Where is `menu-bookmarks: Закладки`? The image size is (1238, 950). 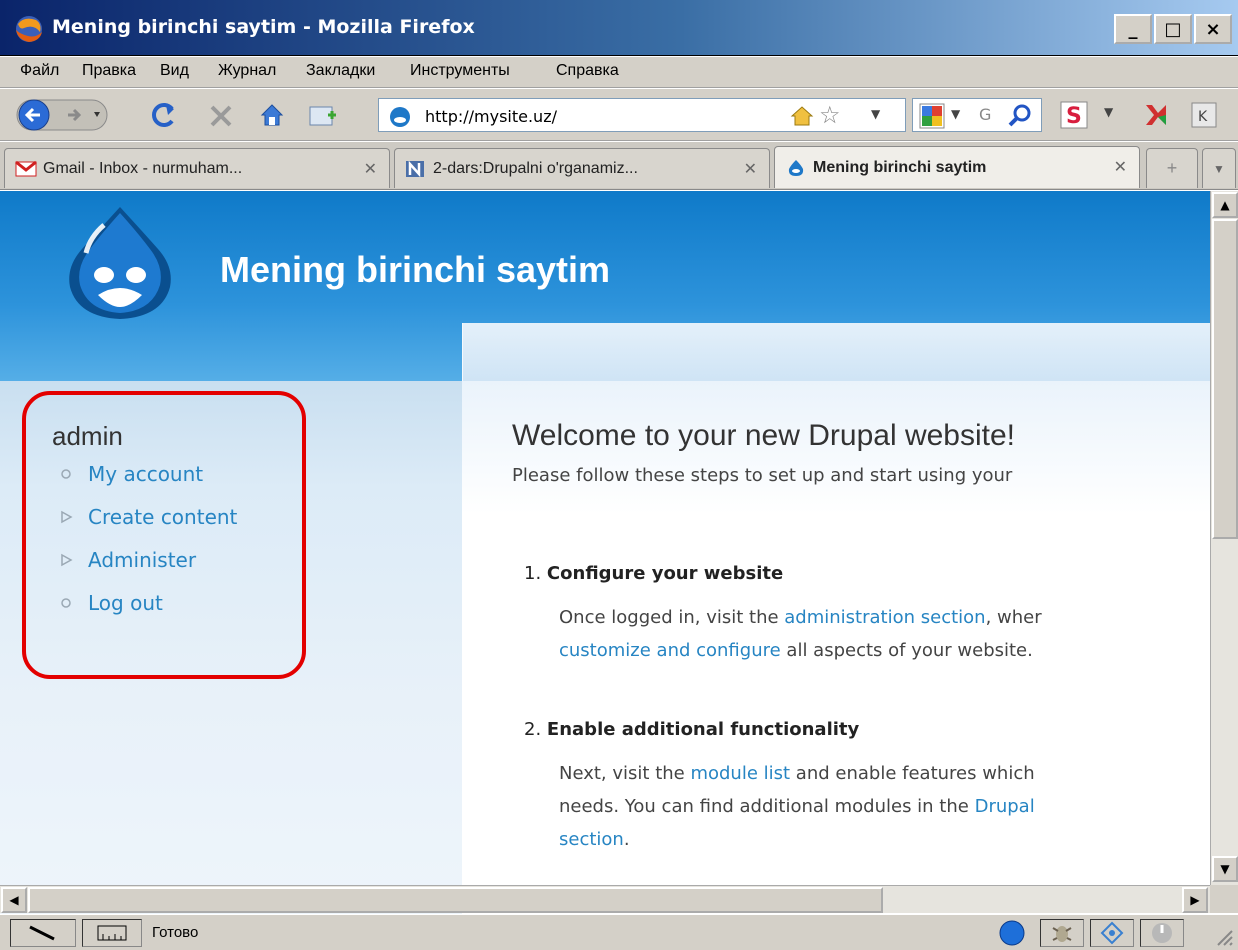
menu-bookmarks: Закладки is located at coordinates (340, 71).